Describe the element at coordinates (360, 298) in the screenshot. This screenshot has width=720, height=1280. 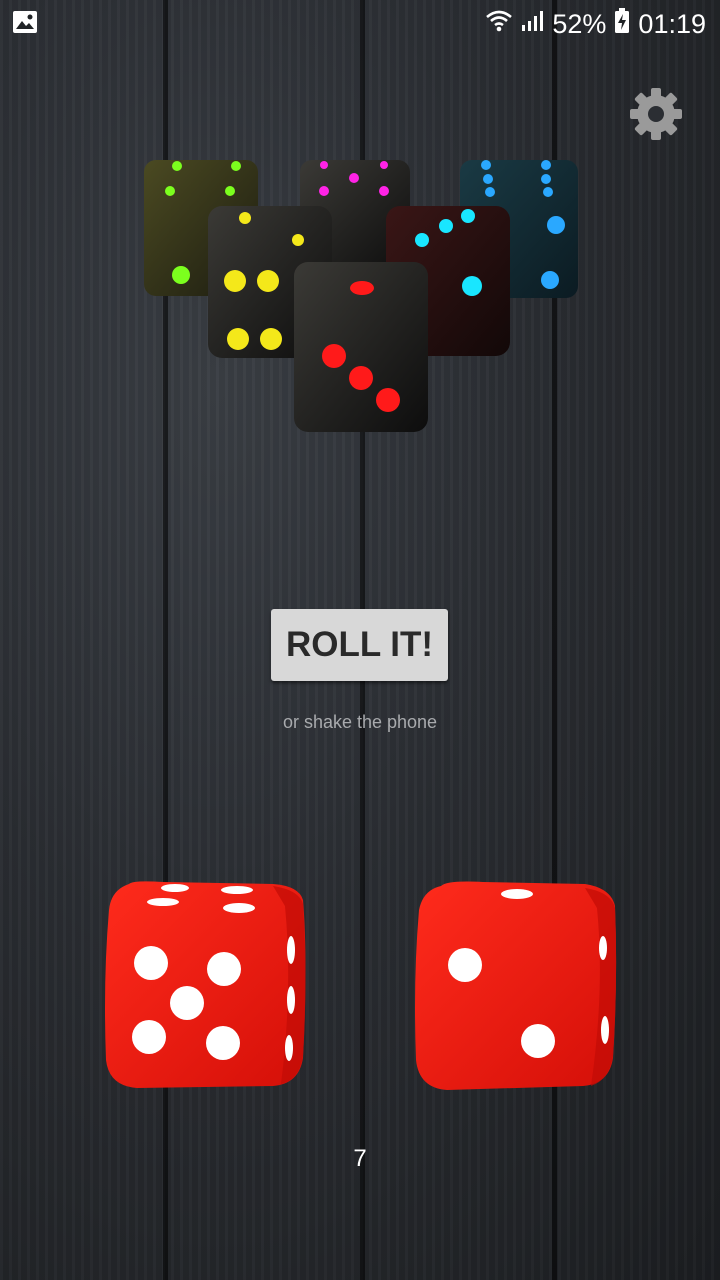
I see `dice-pile-logo` at that location.